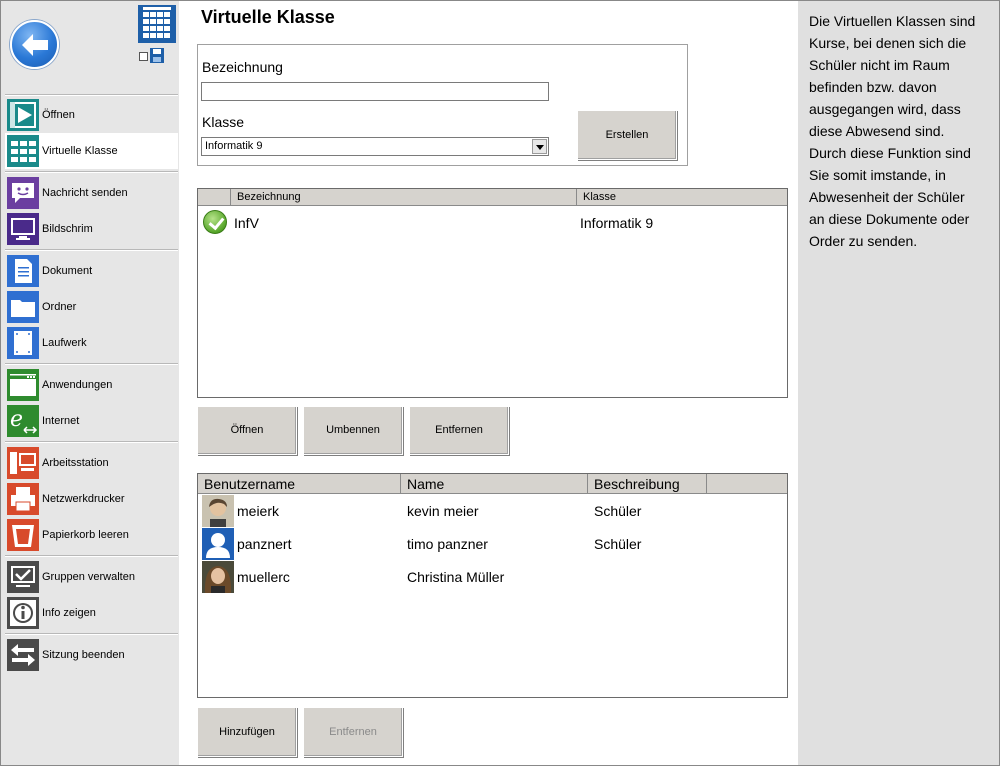  What do you see at coordinates (23, 463) in the screenshot?
I see `workstation-icon` at bounding box center [23, 463].